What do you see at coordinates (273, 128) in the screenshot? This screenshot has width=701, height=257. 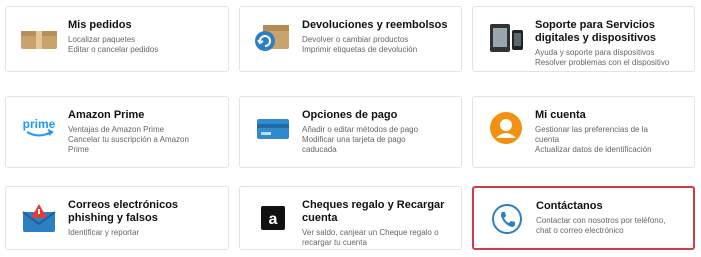 I see `credit-card-icon` at bounding box center [273, 128].